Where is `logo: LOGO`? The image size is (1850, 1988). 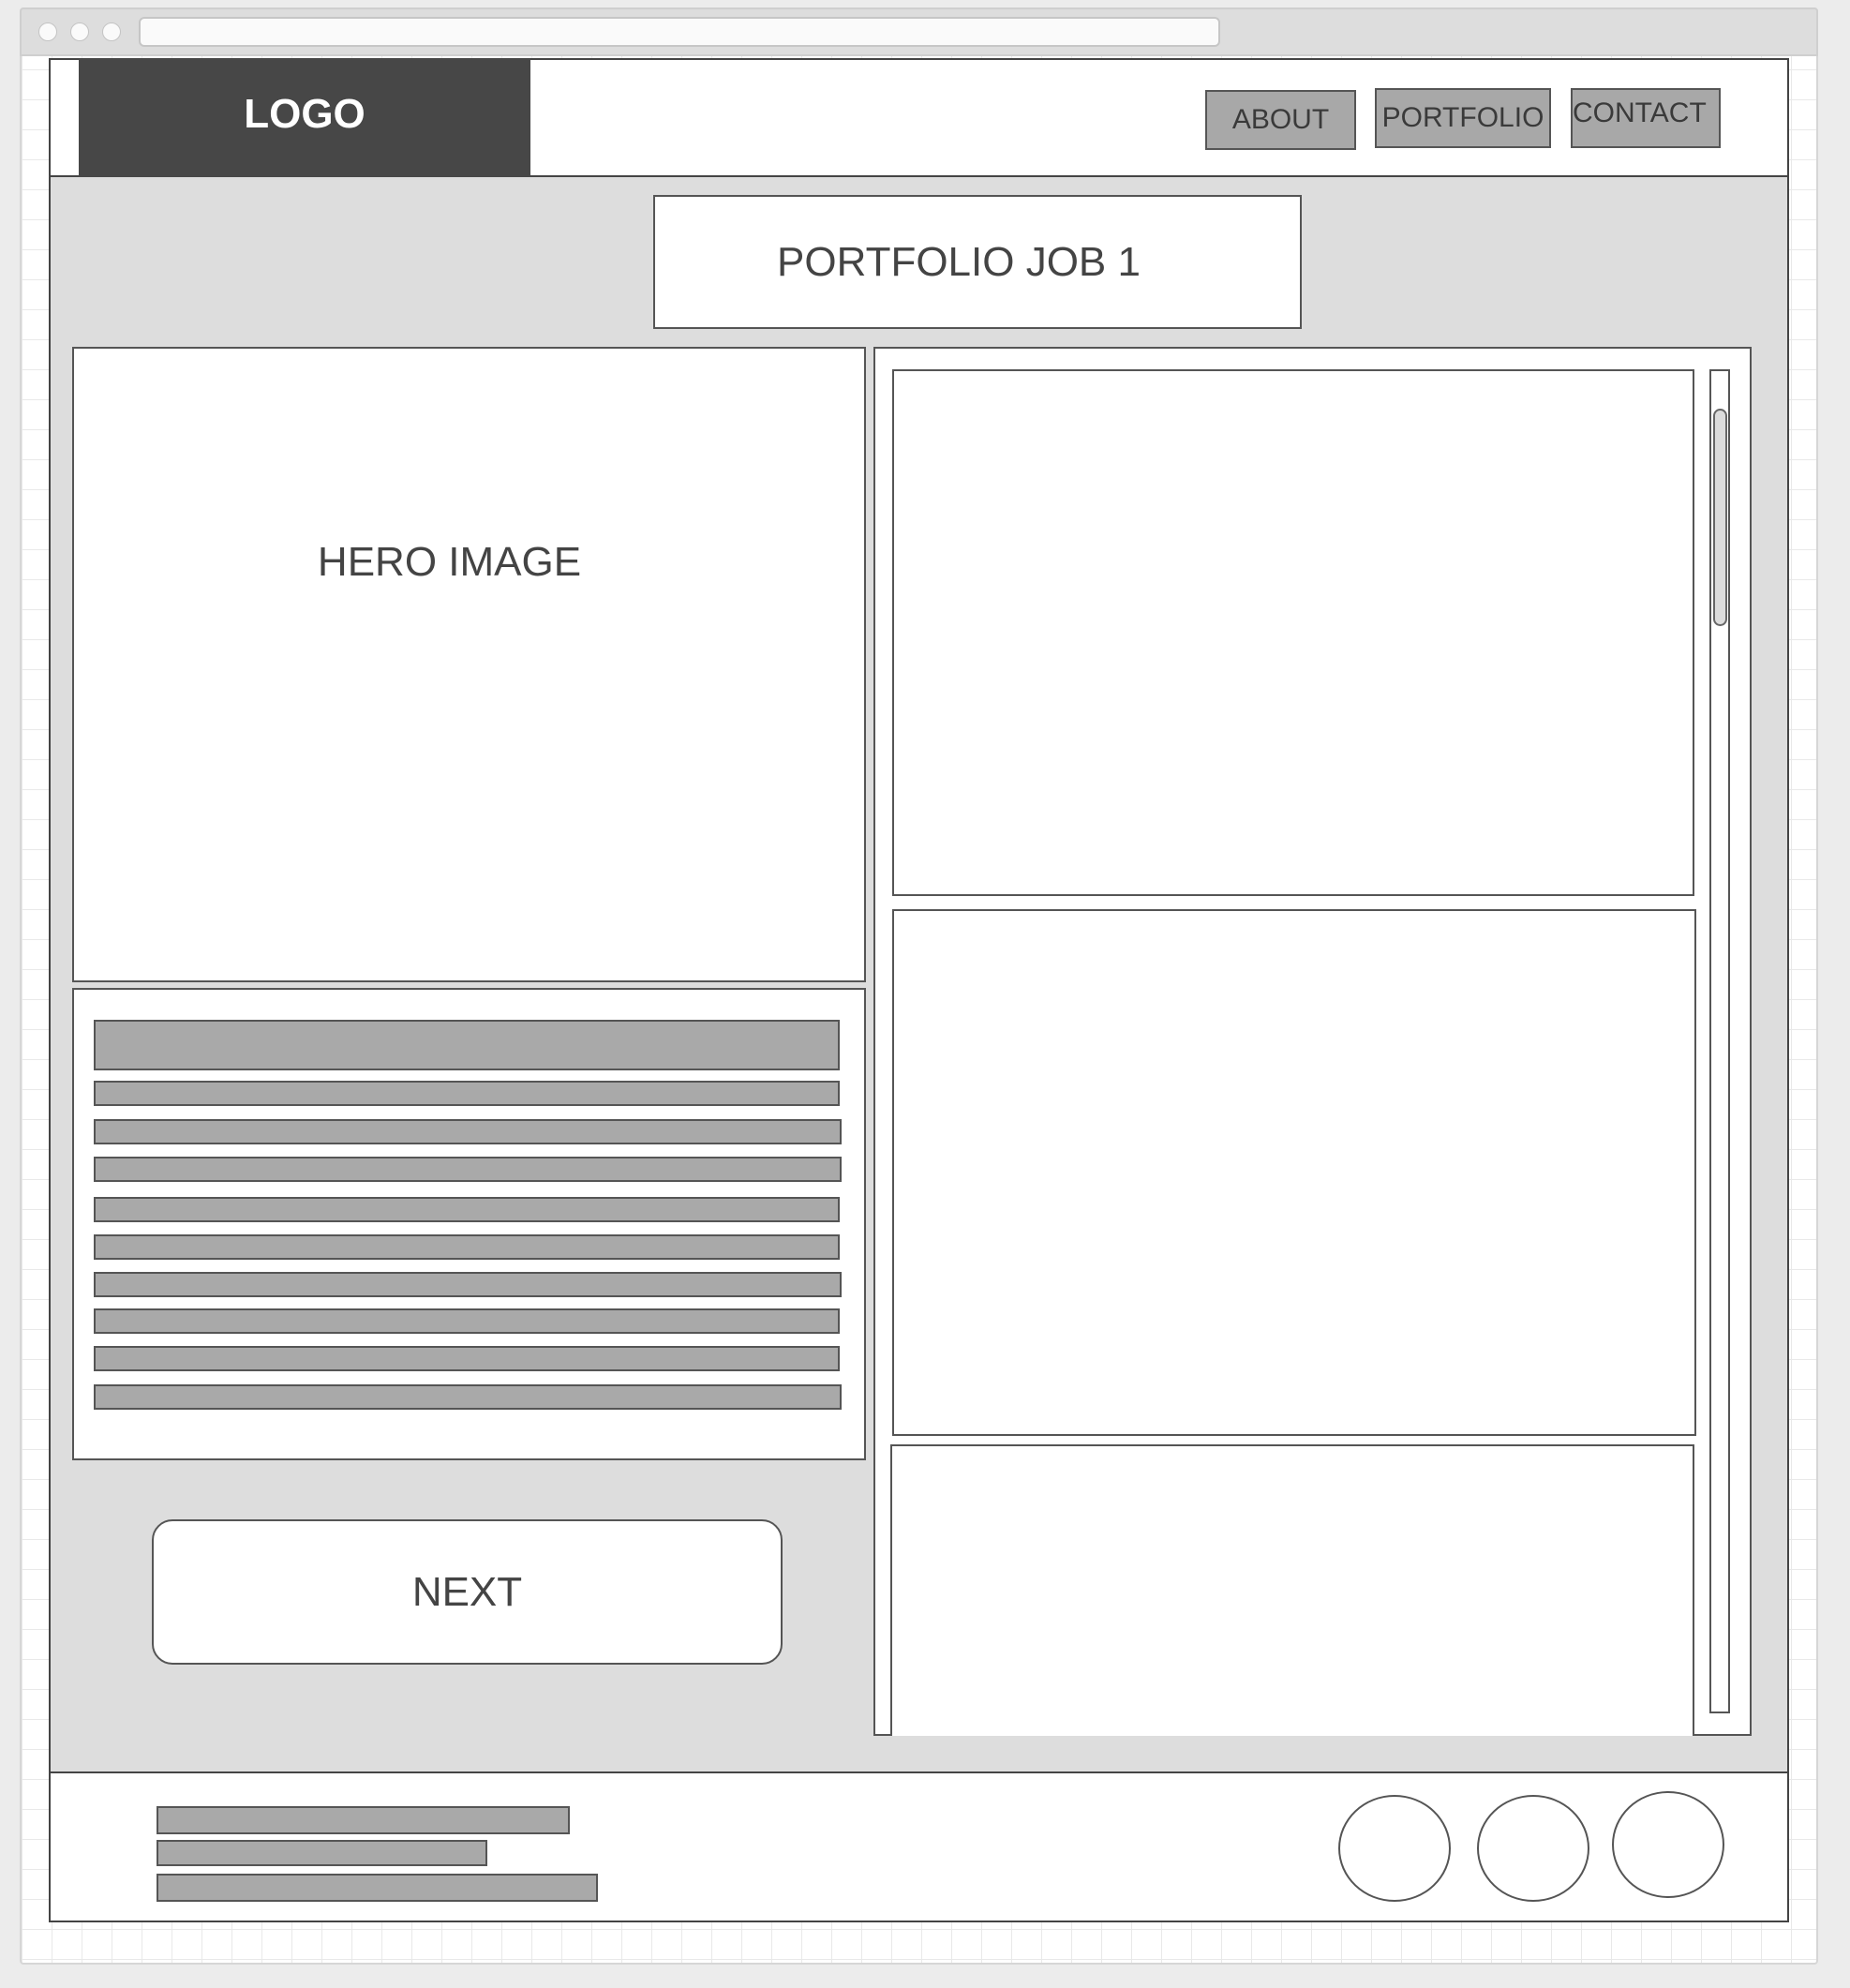
logo: LOGO is located at coordinates (304, 117).